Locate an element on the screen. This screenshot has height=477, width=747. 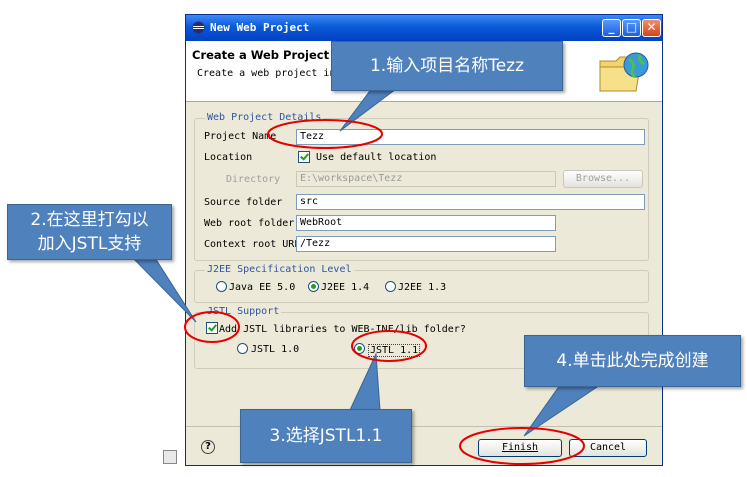
cancel-button: Cancel is located at coordinates (608, 448).